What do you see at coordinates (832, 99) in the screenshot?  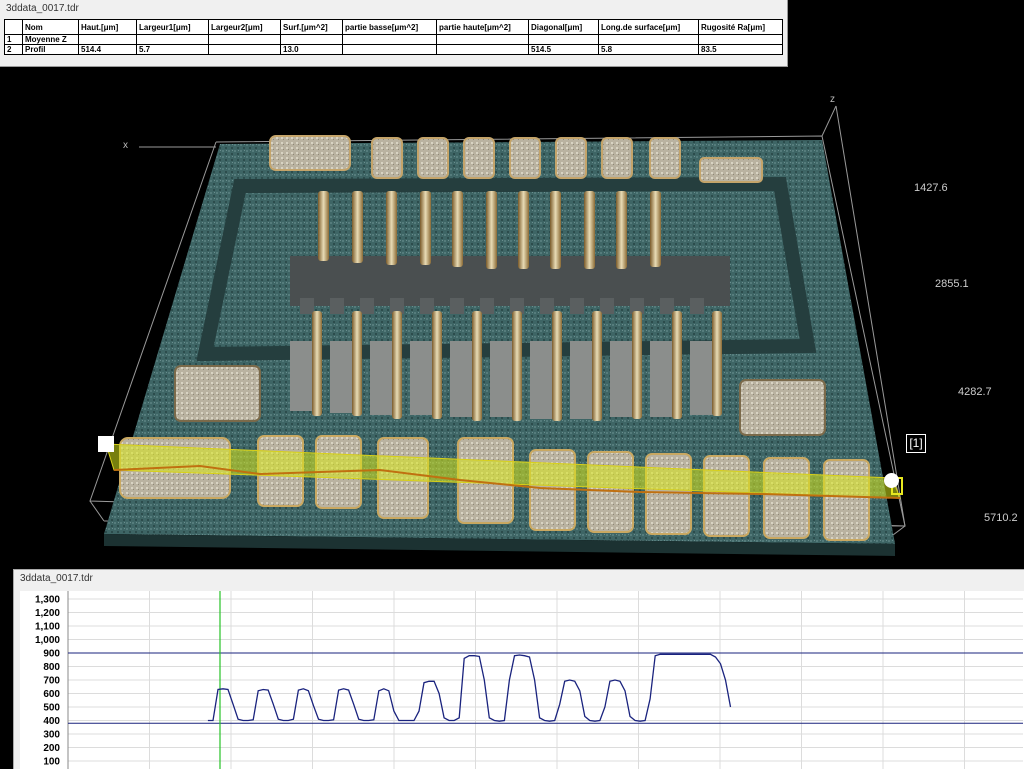 I see `z-axis-label: z` at bounding box center [832, 99].